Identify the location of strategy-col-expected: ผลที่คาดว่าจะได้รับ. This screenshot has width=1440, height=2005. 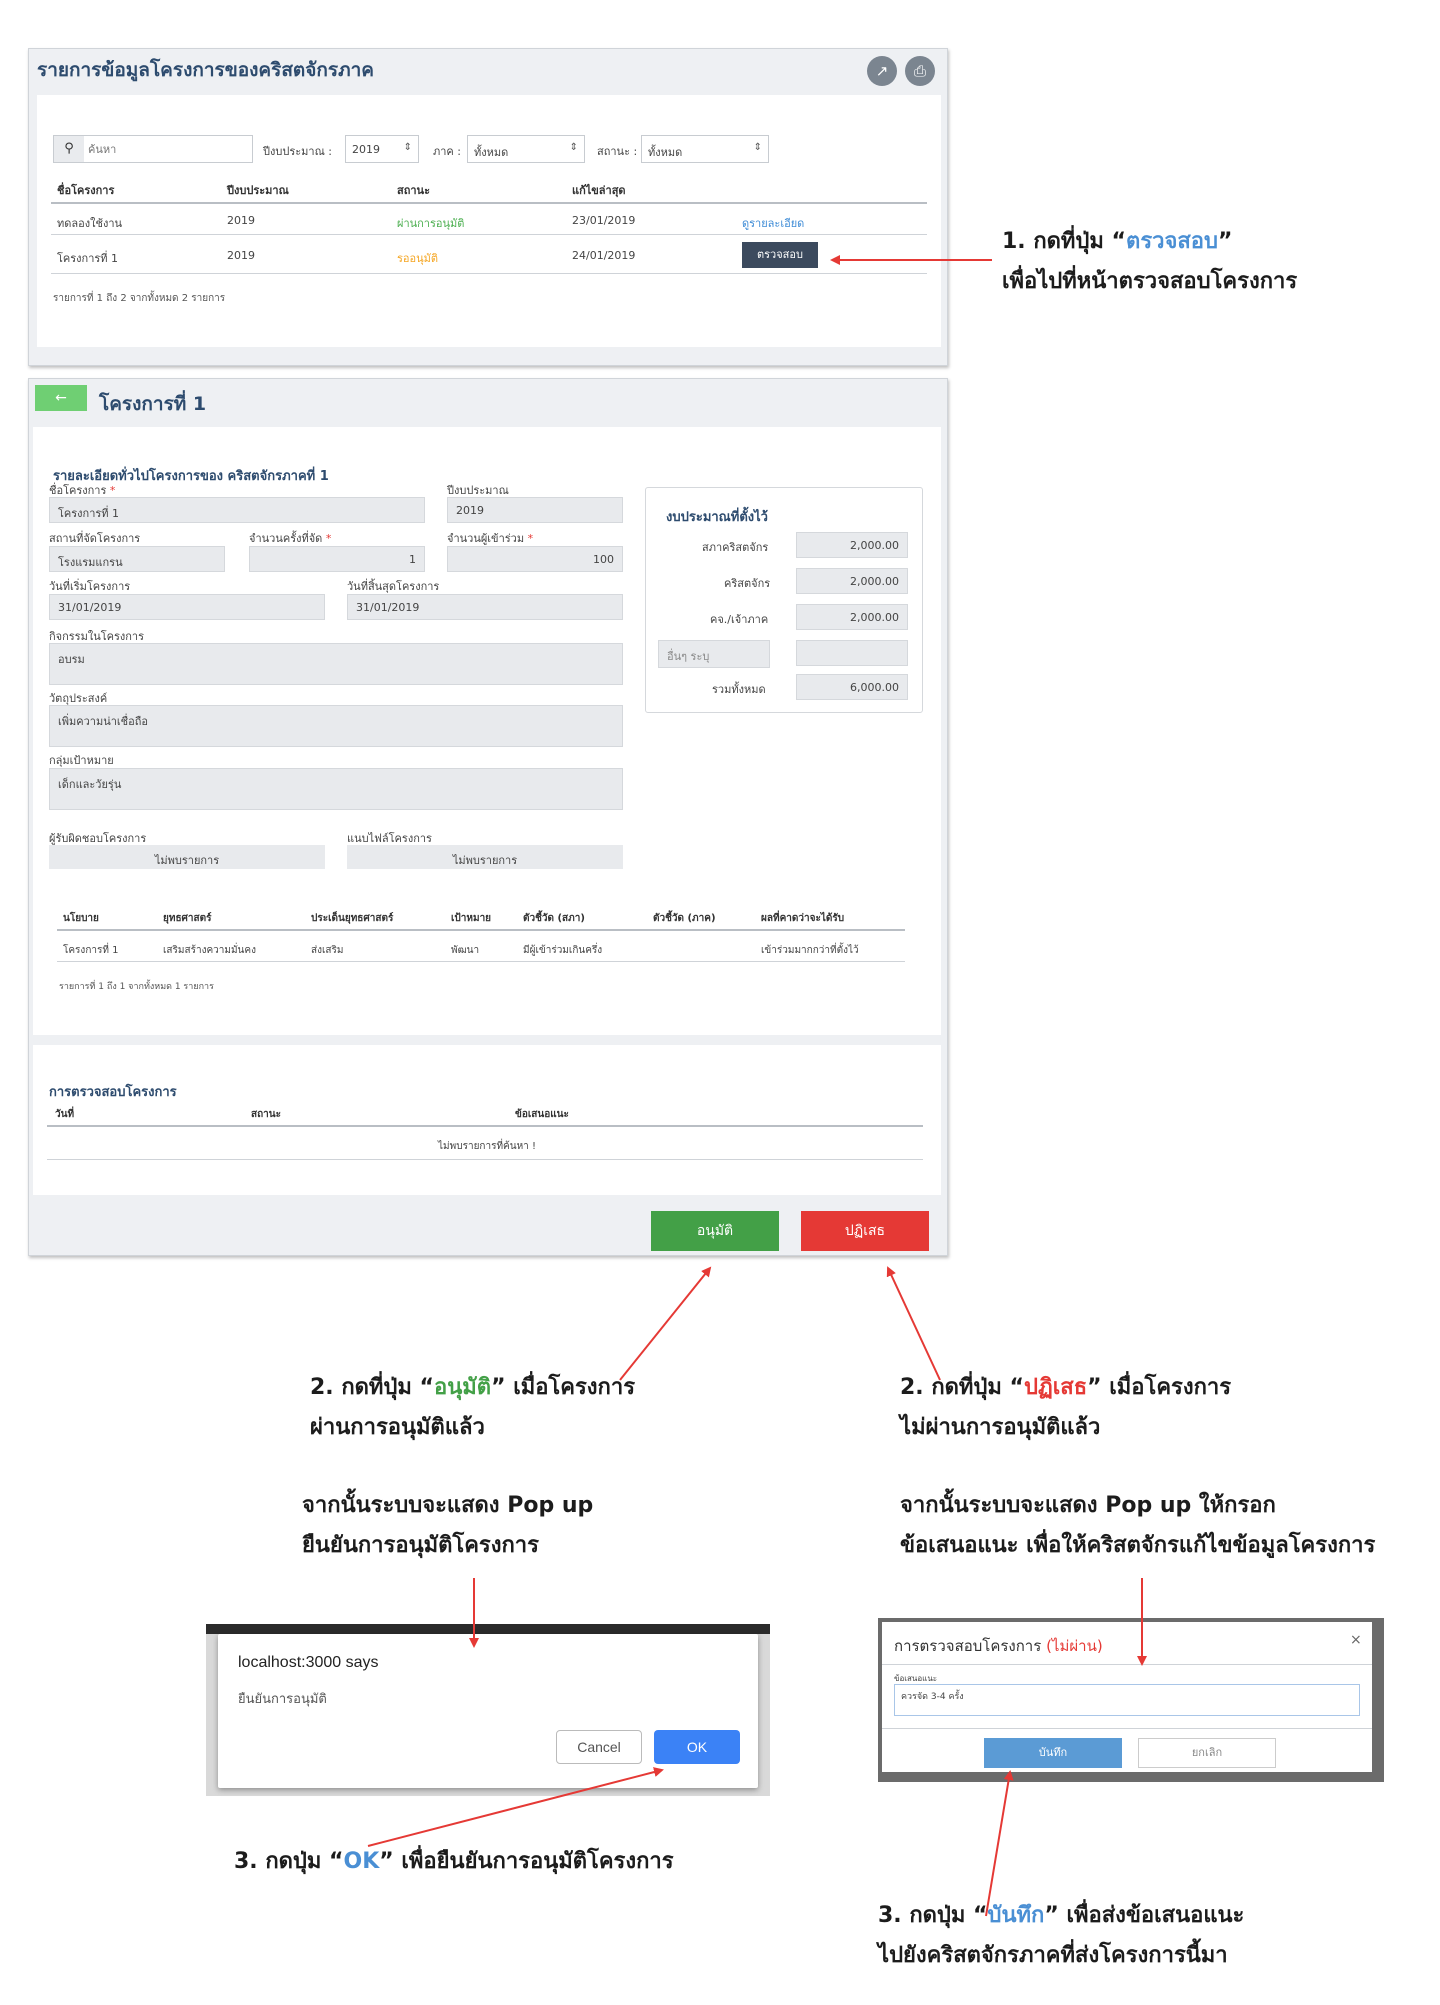
(802, 918).